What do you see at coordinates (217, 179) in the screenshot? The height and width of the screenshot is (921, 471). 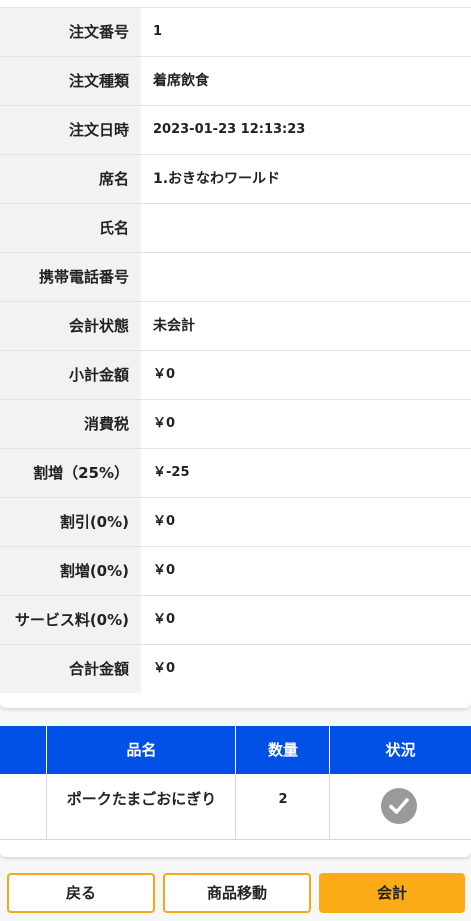 I see `seat-name-value: 1.おきなわワールド` at bounding box center [217, 179].